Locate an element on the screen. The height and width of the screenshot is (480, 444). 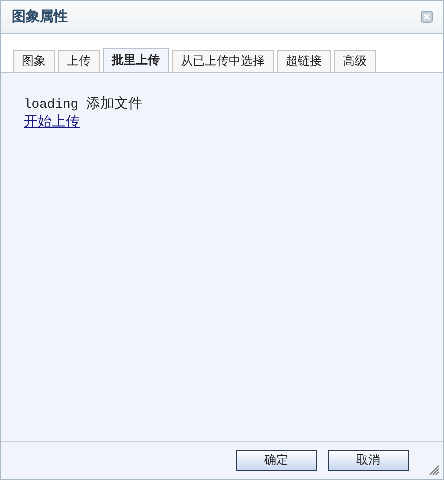
start-upload-link: 开始上传 is located at coordinates (52, 122).